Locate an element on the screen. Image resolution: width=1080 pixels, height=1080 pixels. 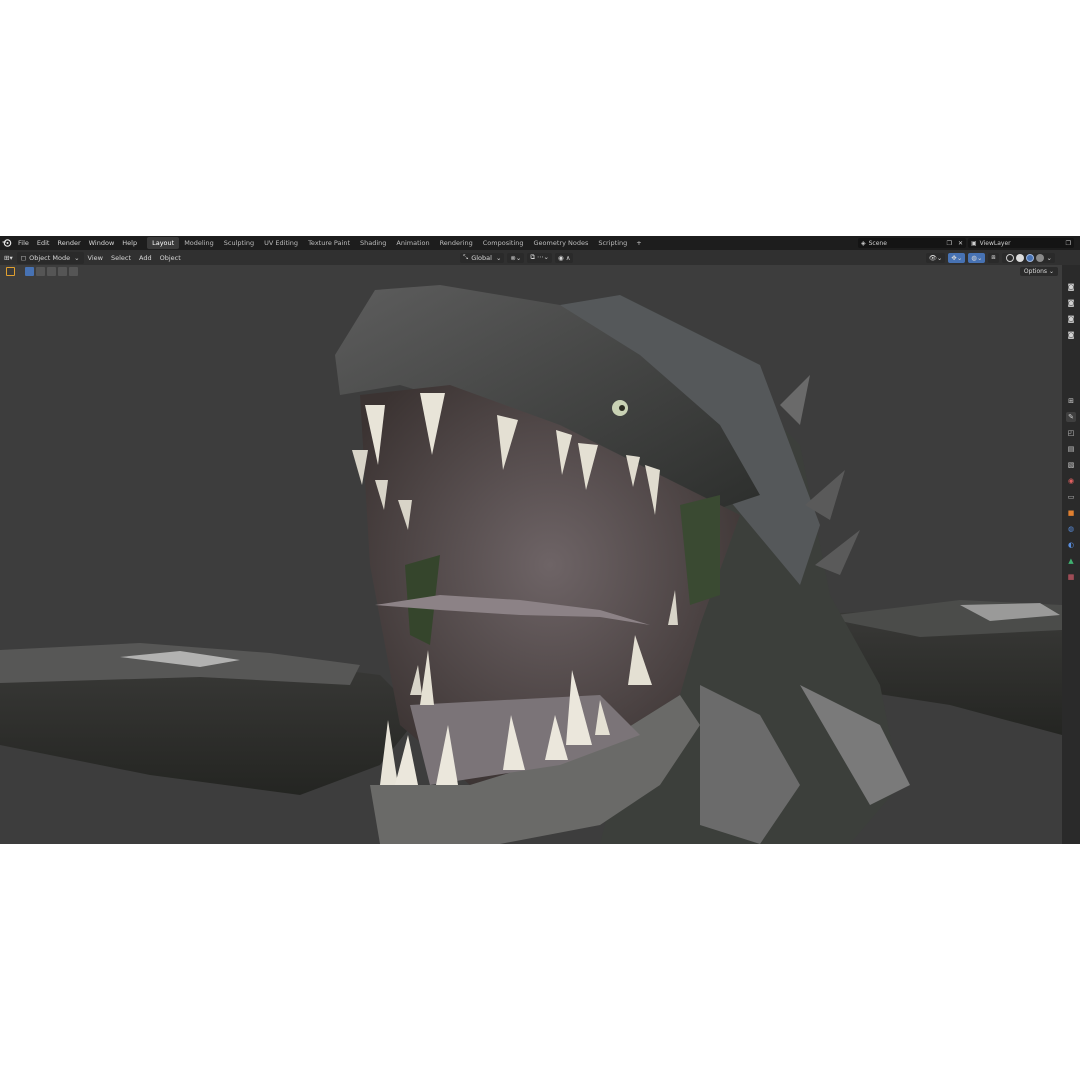
scene-name: Scene is located at coordinates (877, 243).